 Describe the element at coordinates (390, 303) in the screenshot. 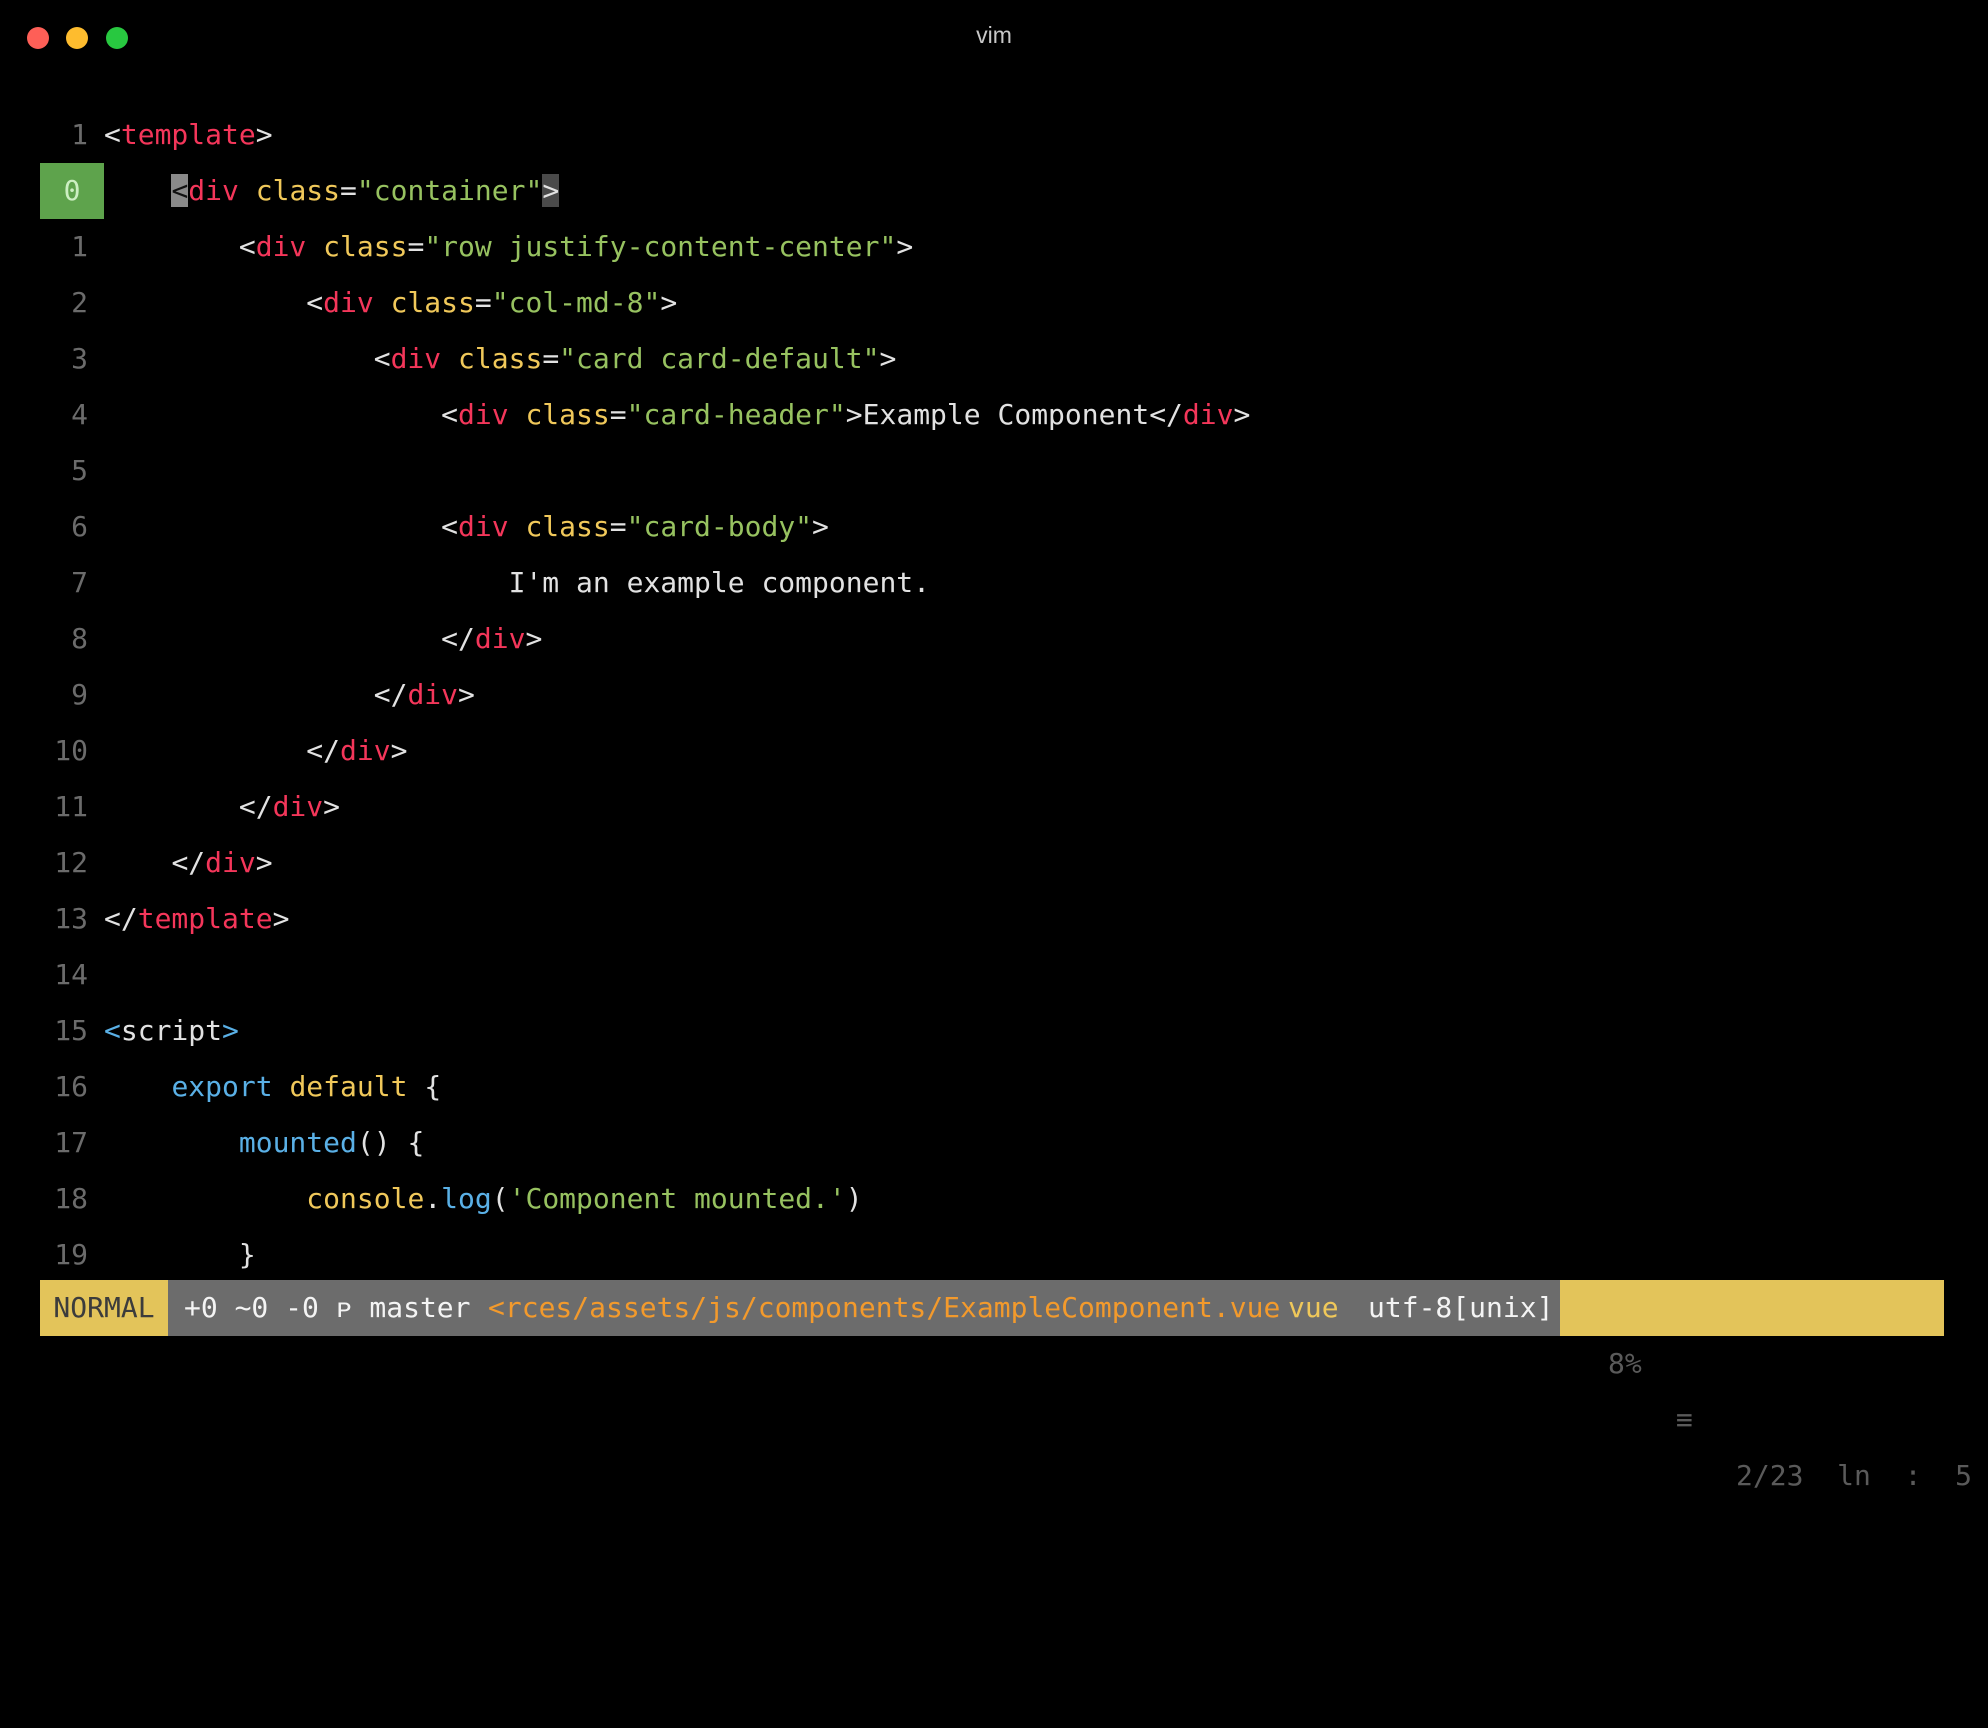

I see `line-content: <div class="col-md-8">` at that location.